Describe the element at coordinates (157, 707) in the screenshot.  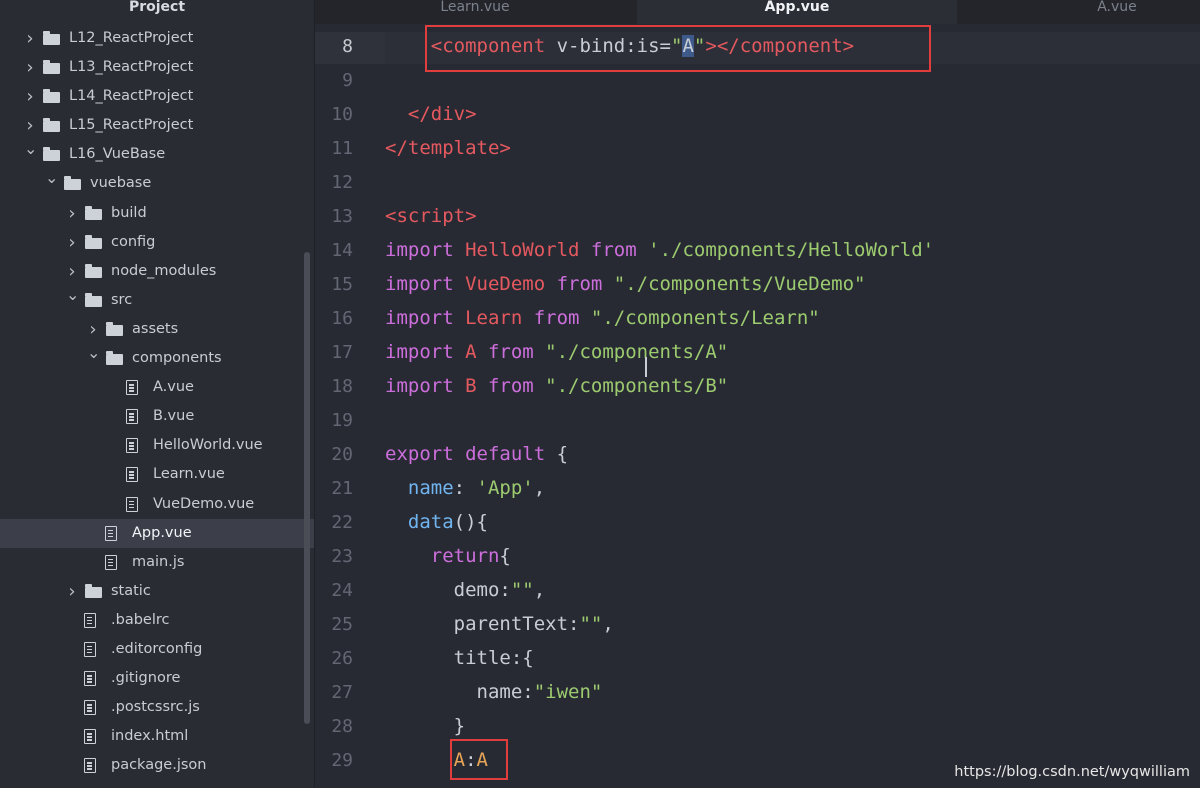
I see `tree-item-postcssrc-js: .postcssrc.js` at that location.